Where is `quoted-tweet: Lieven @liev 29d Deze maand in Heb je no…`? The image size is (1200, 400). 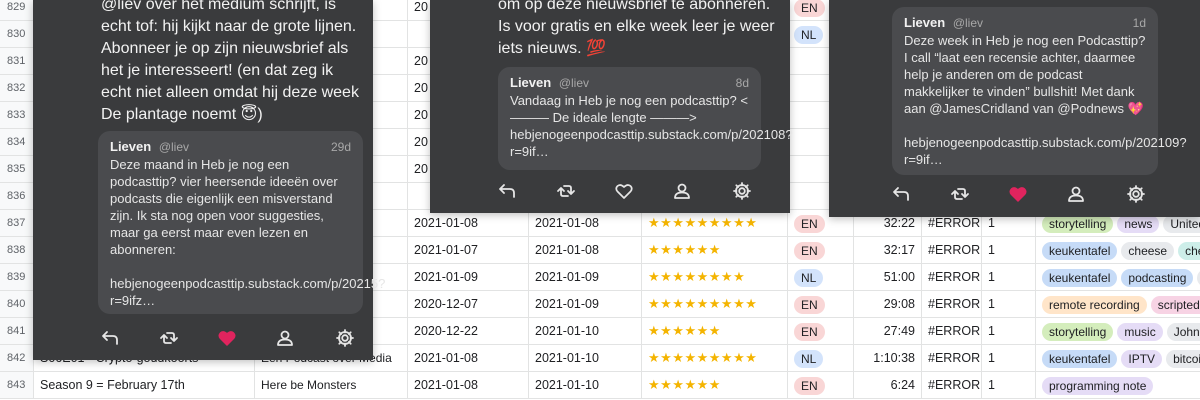
quoted-tweet: Lieven @liev 29d Deze maand in Heb je no… is located at coordinates (242, 222).